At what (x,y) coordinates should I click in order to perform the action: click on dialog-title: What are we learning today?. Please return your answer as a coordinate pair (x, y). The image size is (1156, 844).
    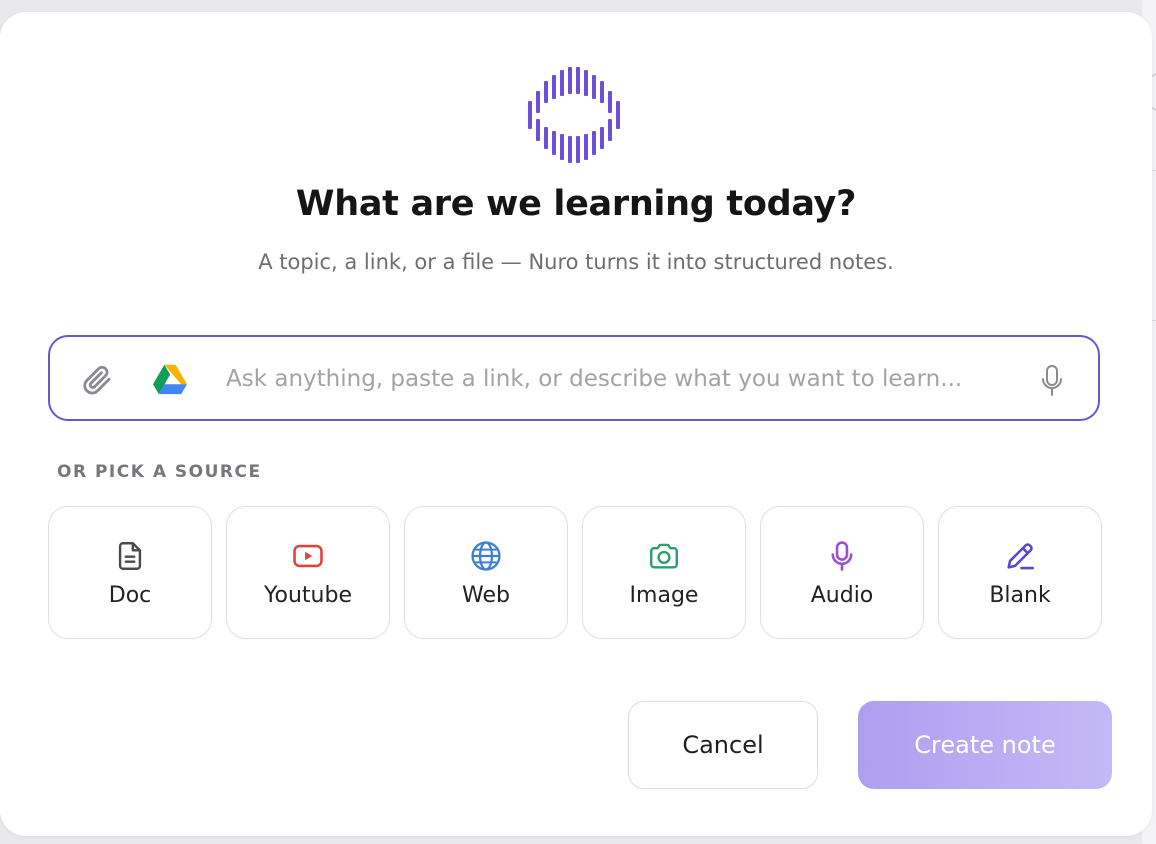
    Looking at the image, I should click on (576, 204).